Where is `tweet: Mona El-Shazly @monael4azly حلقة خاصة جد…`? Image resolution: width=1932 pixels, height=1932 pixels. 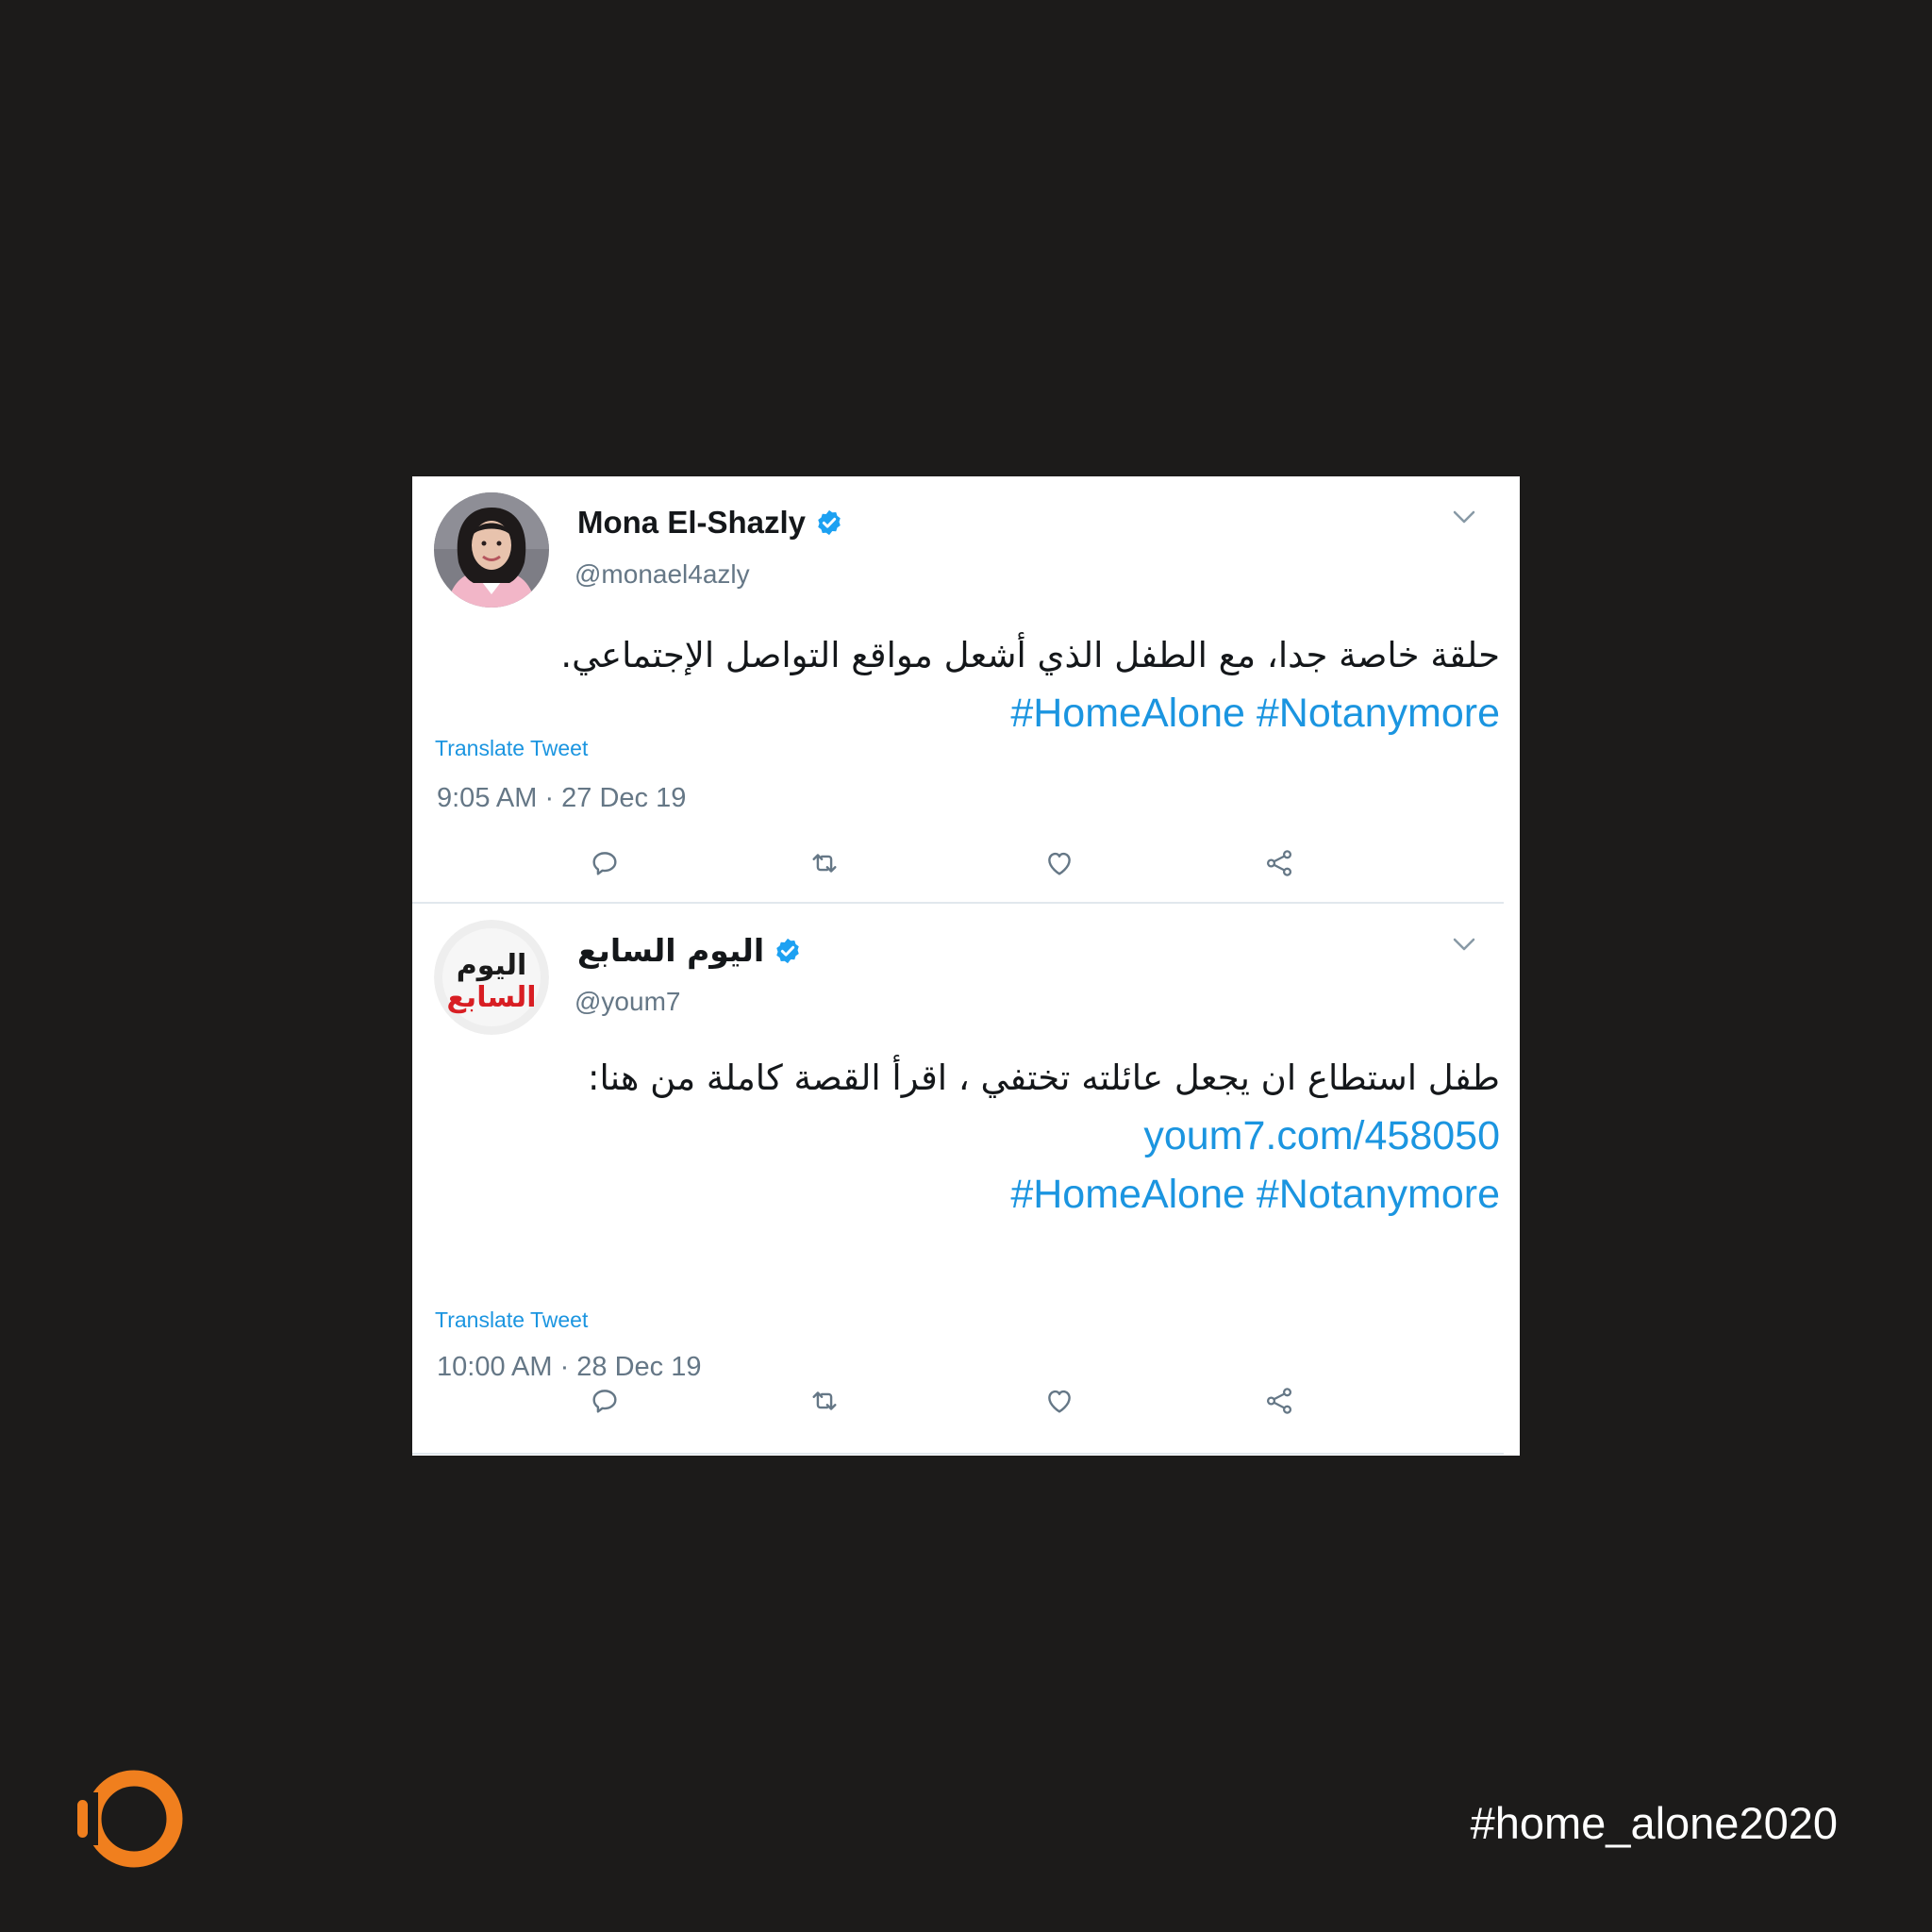
tweet: Mona El-Shazly @monael4azly حلقة خاصة جد… is located at coordinates (966, 690).